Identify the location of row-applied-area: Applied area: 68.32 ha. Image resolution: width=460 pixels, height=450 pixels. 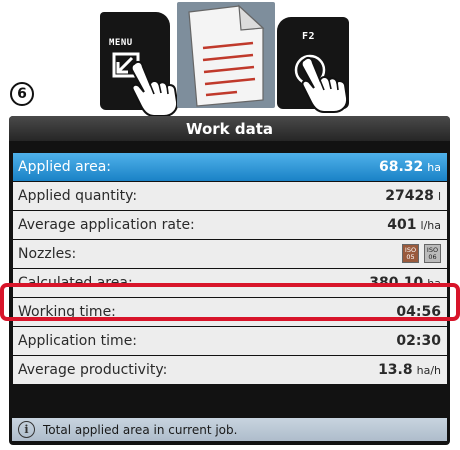
(230, 167).